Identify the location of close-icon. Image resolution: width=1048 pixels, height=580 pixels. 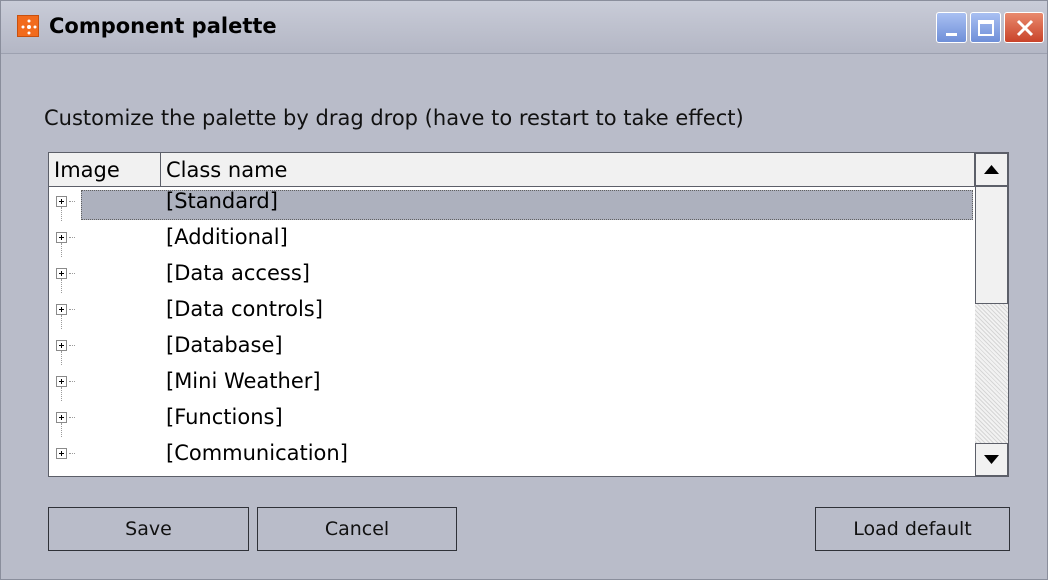
(1025, 28).